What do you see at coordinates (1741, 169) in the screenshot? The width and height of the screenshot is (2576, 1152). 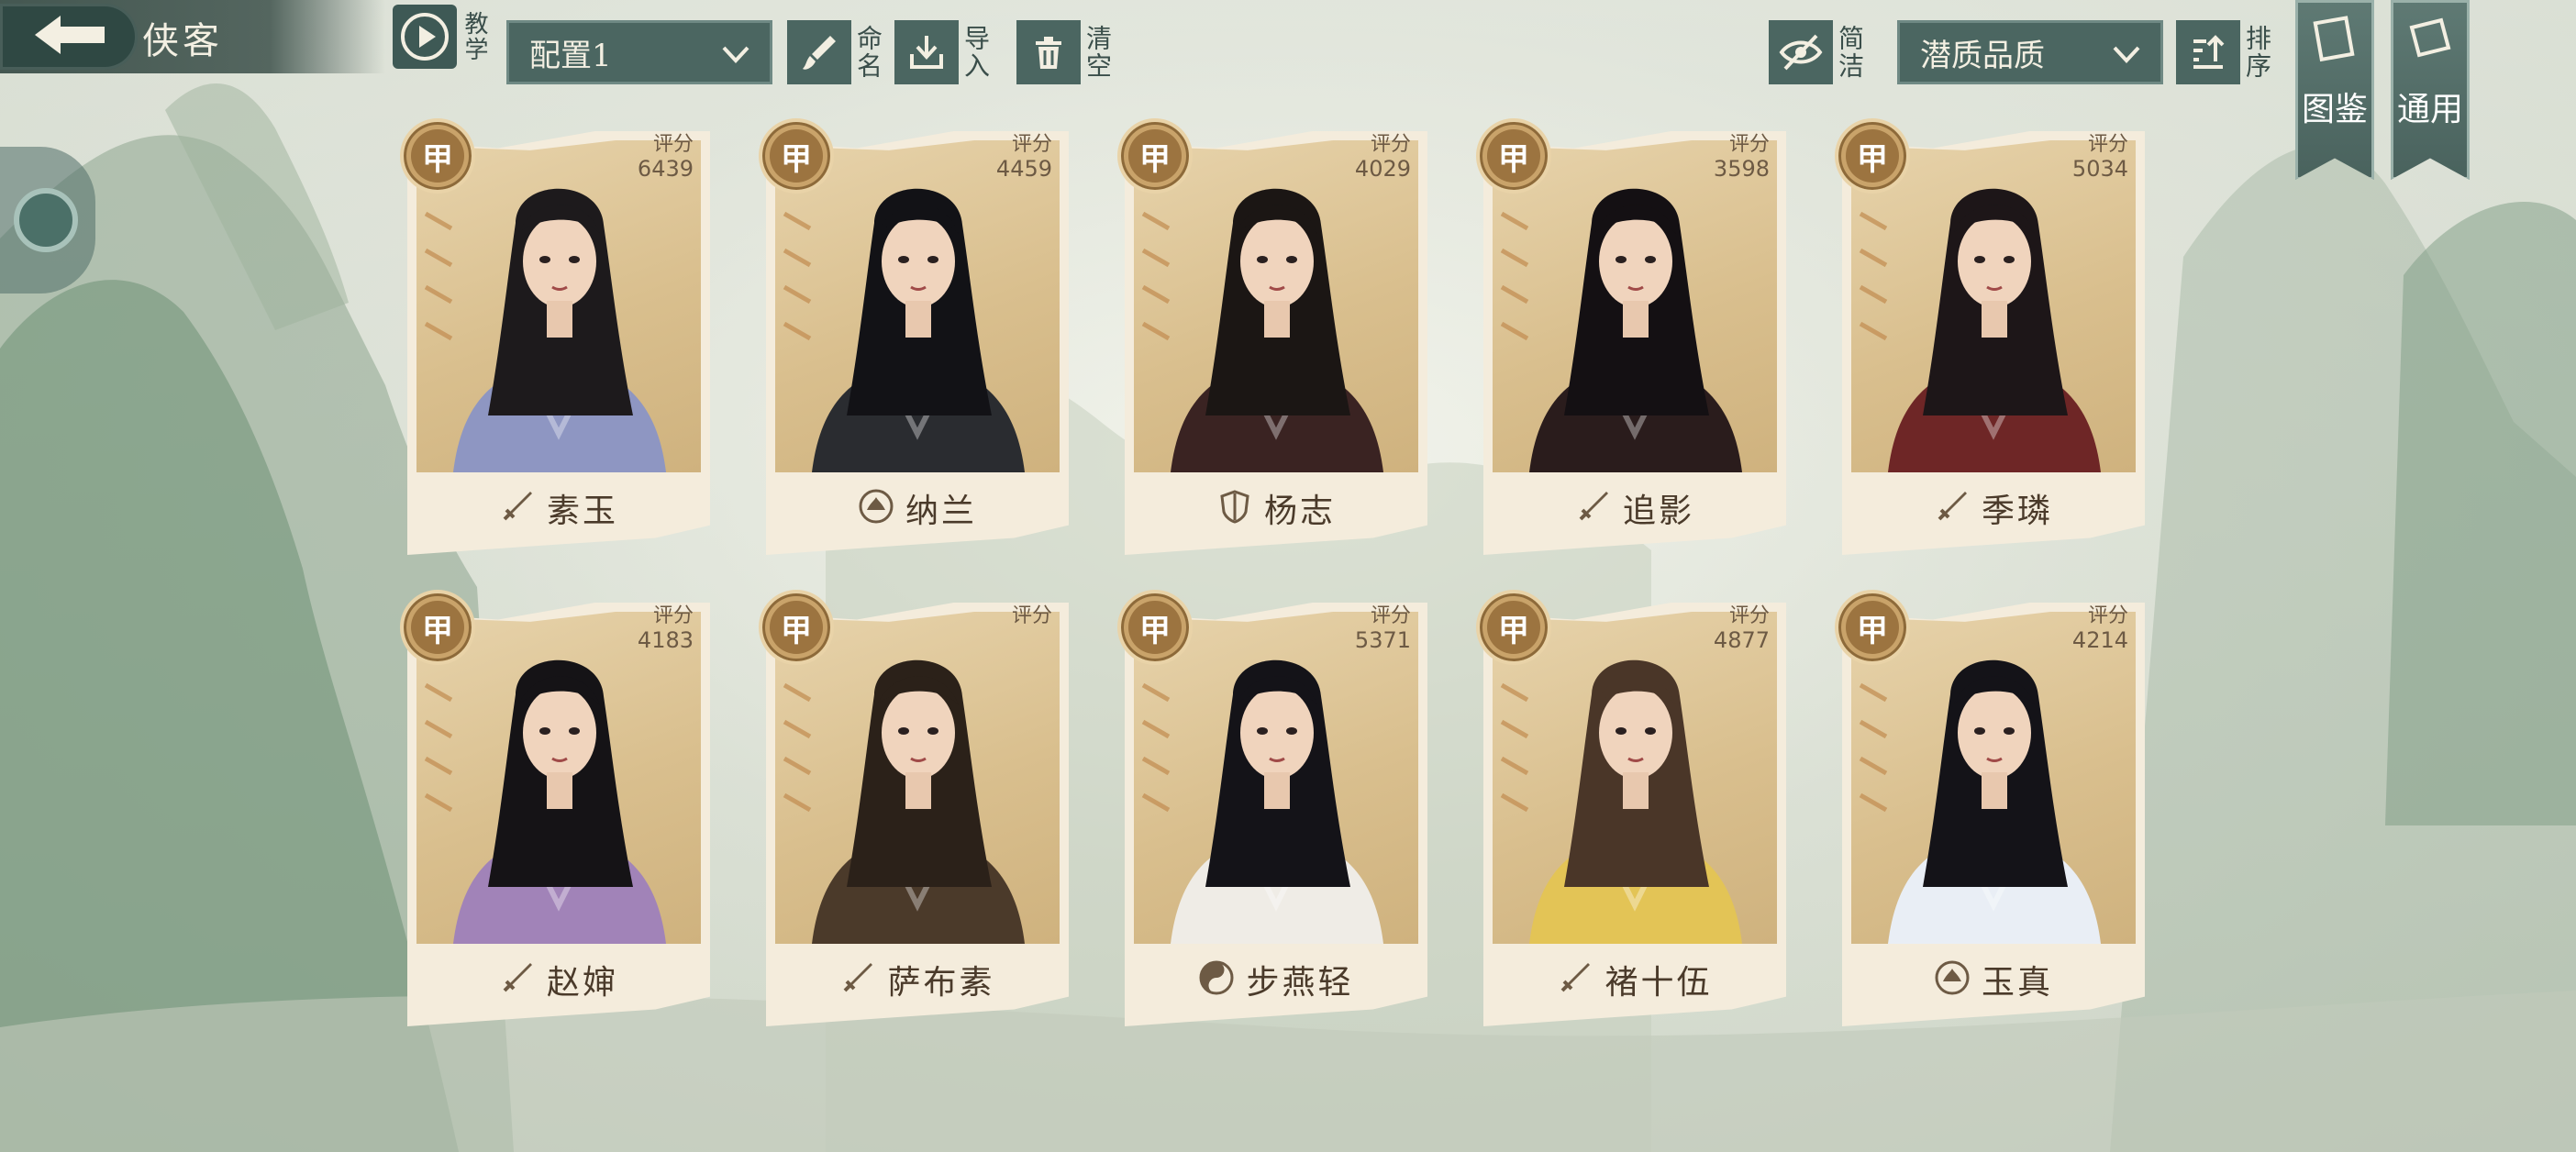 I see `score-value: 3598` at bounding box center [1741, 169].